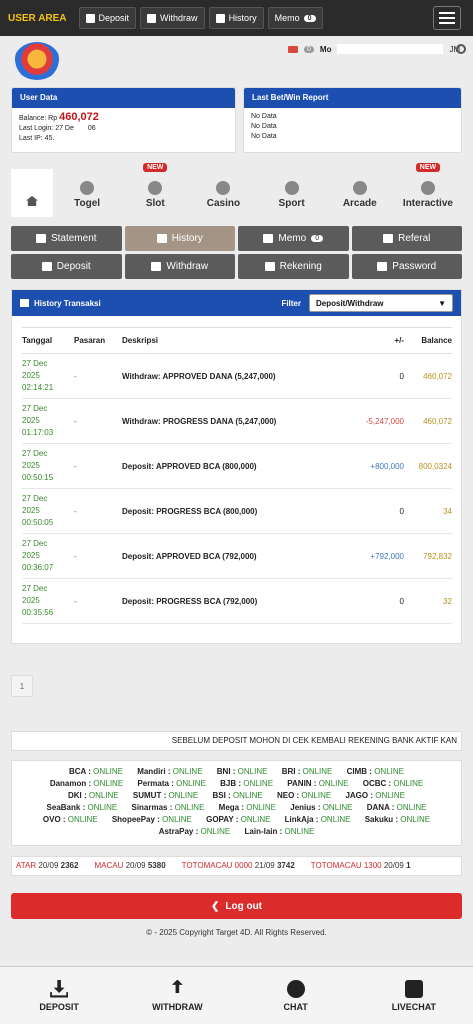 The height and width of the screenshot is (1024, 473). I want to click on bottom-withdraw-button: WITHDRAW, so click(177, 995).